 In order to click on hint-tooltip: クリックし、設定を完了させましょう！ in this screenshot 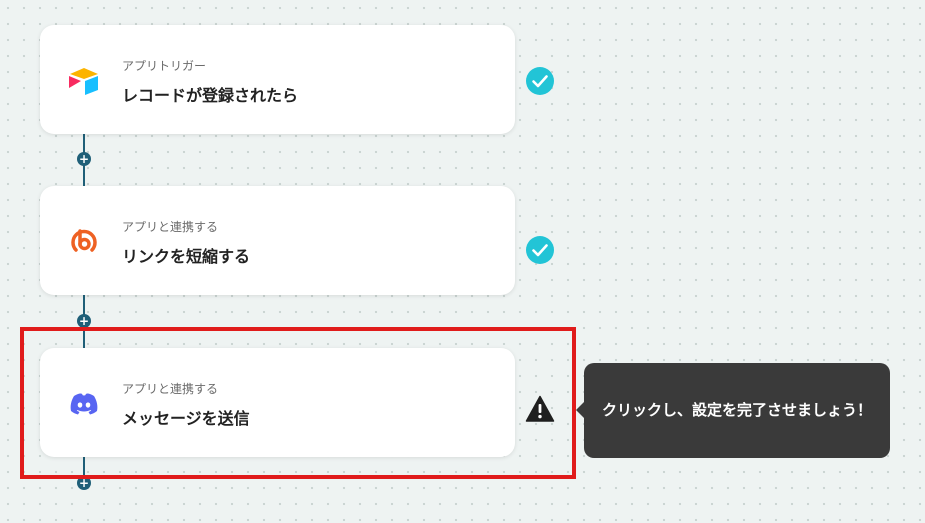, I will do `click(733, 410)`.